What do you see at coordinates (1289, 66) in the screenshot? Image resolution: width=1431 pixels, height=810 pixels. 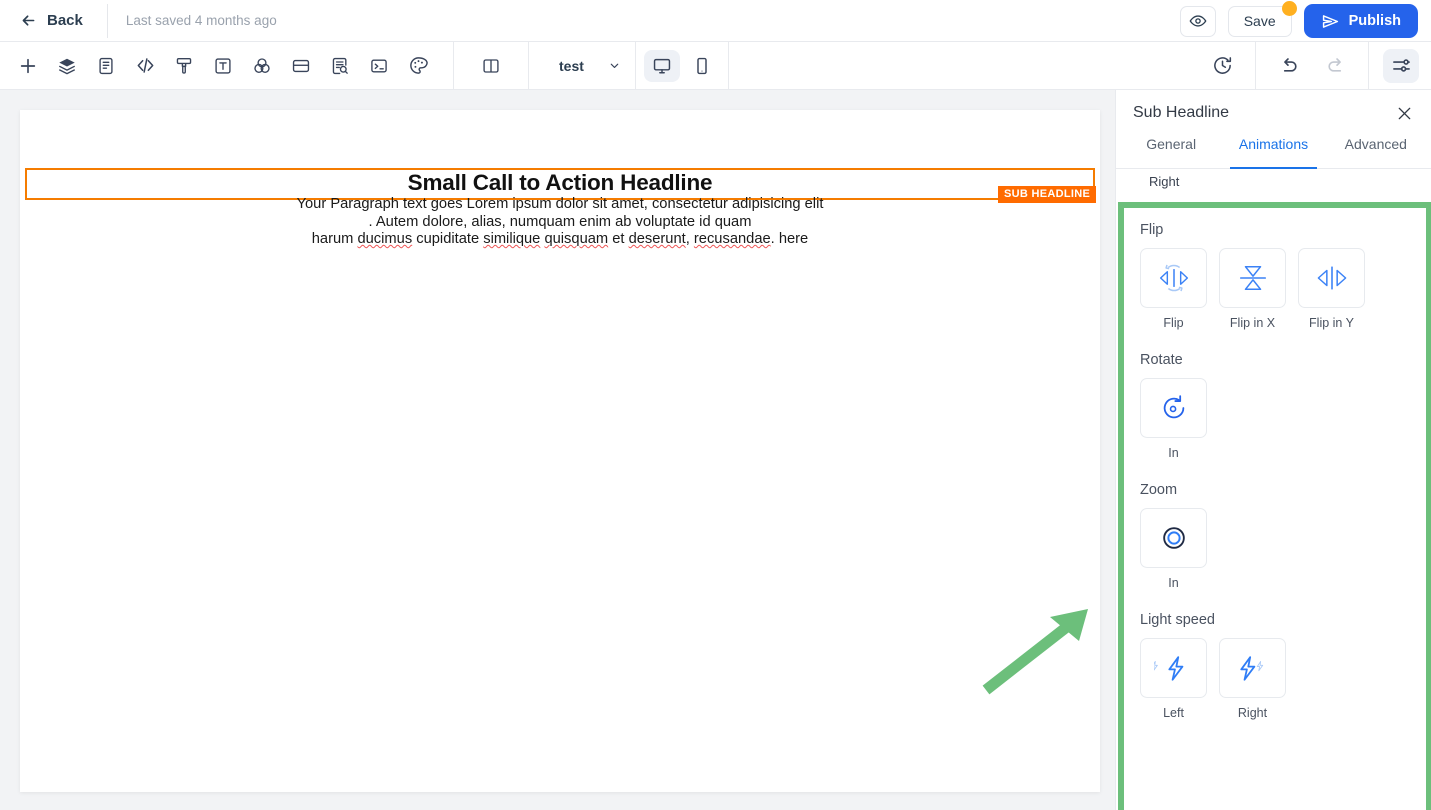 I see `undo-icon` at bounding box center [1289, 66].